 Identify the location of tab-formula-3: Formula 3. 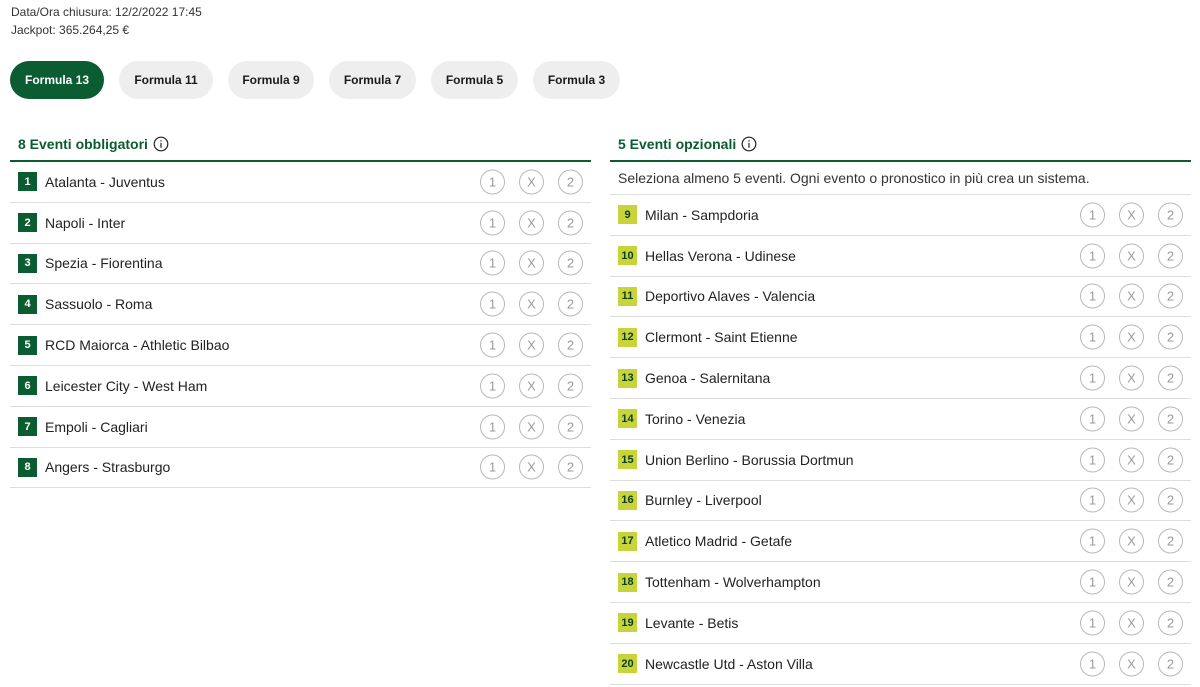
(576, 80).